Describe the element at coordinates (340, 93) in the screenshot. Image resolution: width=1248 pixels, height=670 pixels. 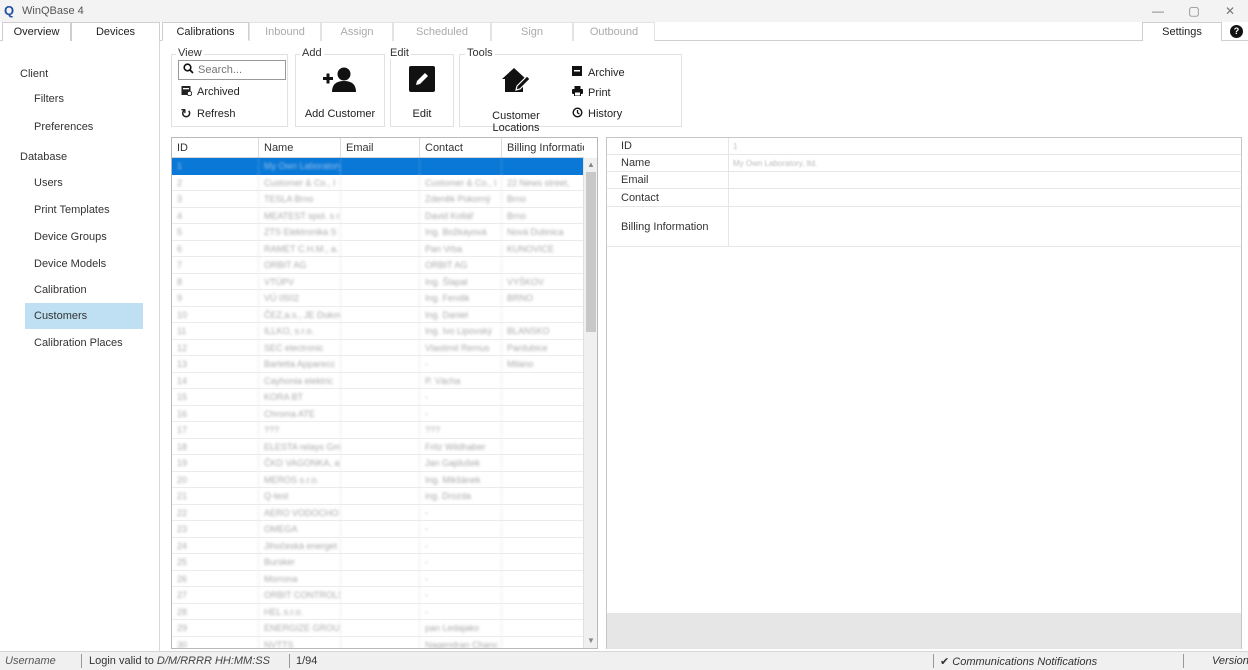
I see `add-customer-button: Add Customer` at that location.